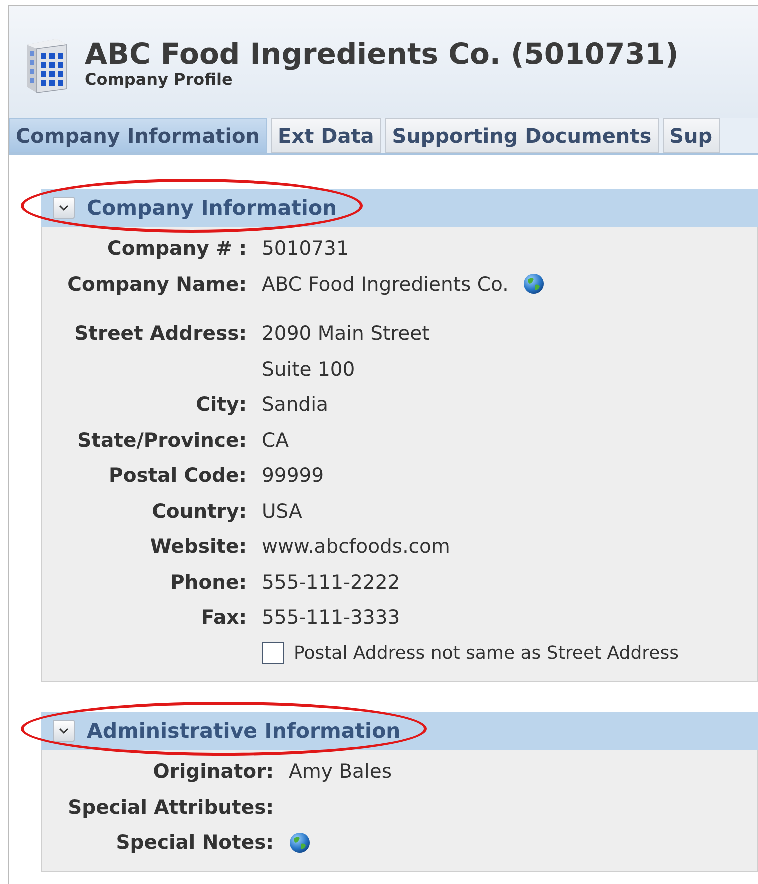 The image size is (758, 884). I want to click on tab: Ext Data, so click(326, 135).